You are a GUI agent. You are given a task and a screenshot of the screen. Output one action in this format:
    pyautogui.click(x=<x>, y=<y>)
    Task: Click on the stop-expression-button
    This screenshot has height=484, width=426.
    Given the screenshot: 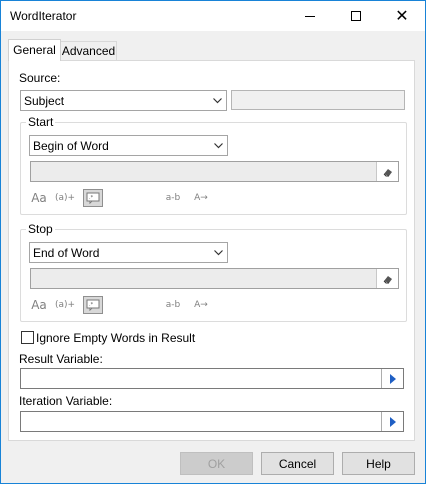 What is the action you would take?
    pyautogui.click(x=387, y=278)
    